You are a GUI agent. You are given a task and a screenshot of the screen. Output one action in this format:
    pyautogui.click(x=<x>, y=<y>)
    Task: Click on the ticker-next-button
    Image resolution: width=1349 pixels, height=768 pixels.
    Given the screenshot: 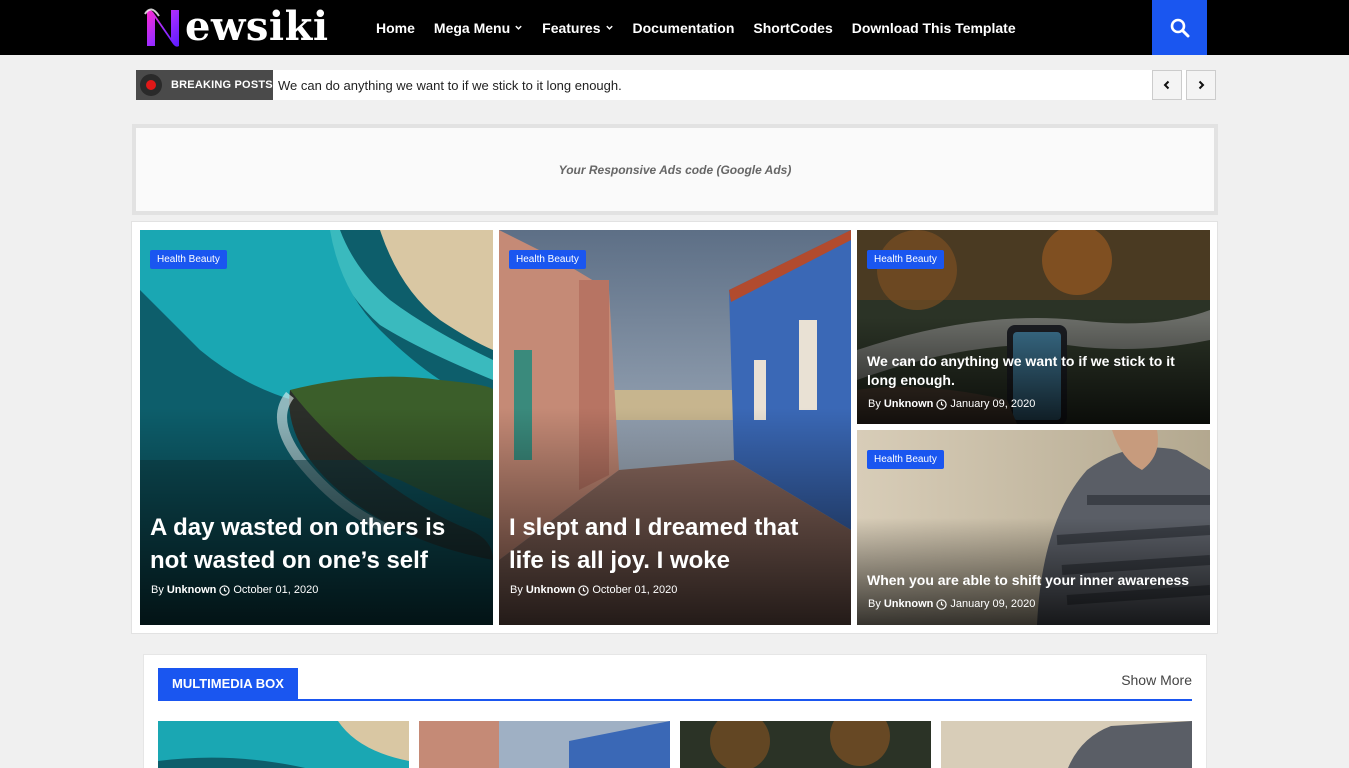 What is the action you would take?
    pyautogui.click(x=1201, y=85)
    